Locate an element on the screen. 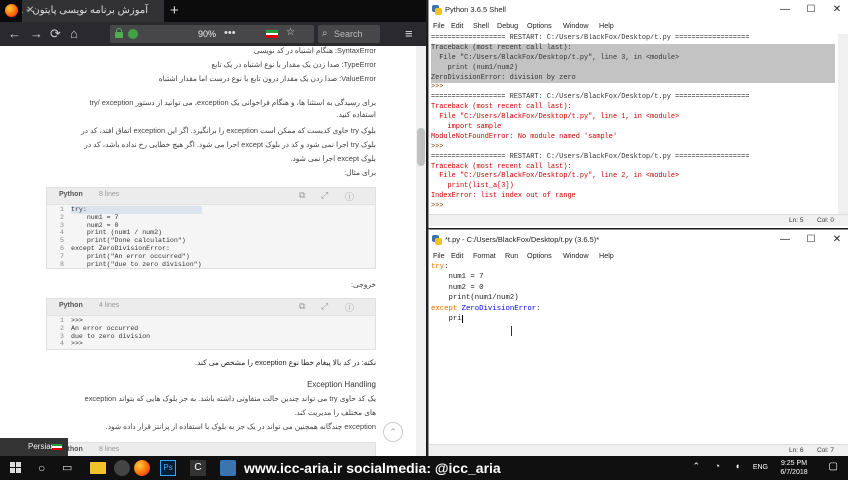  volume-icon: ◖ is located at coordinates (737, 466).